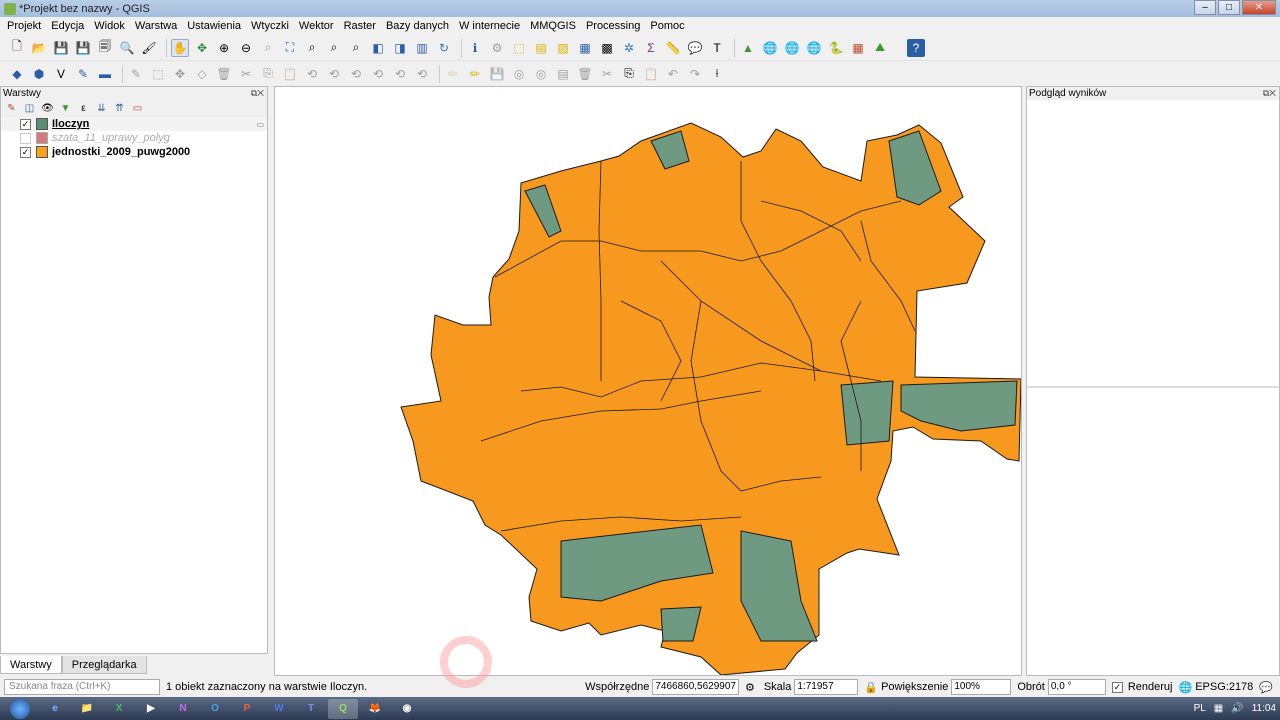  I want to click on menu-wtyczki: Wtyczki, so click(270, 26).